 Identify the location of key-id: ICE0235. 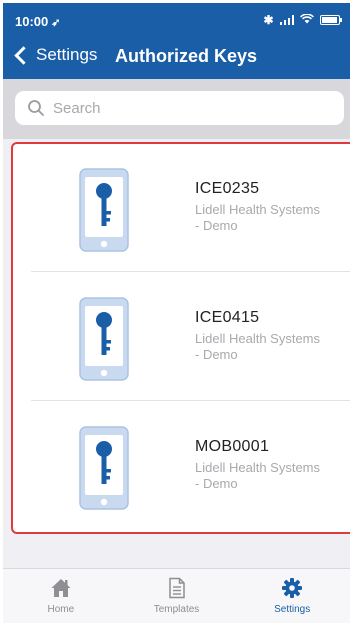
(227, 188).